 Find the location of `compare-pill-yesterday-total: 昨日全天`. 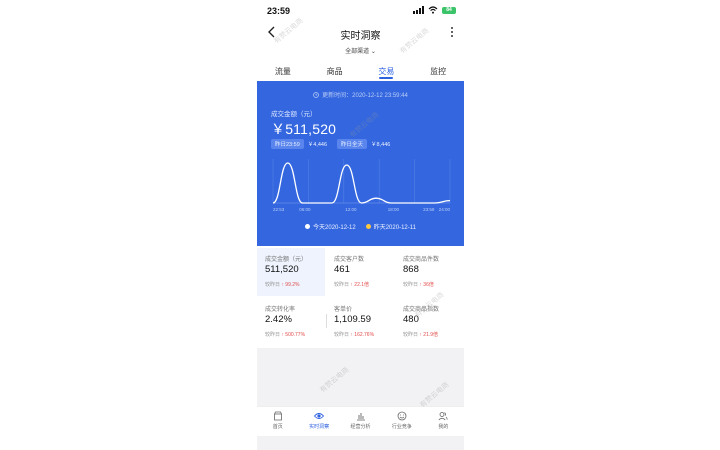

compare-pill-yesterday-total: 昨日全天 is located at coordinates (352, 144).